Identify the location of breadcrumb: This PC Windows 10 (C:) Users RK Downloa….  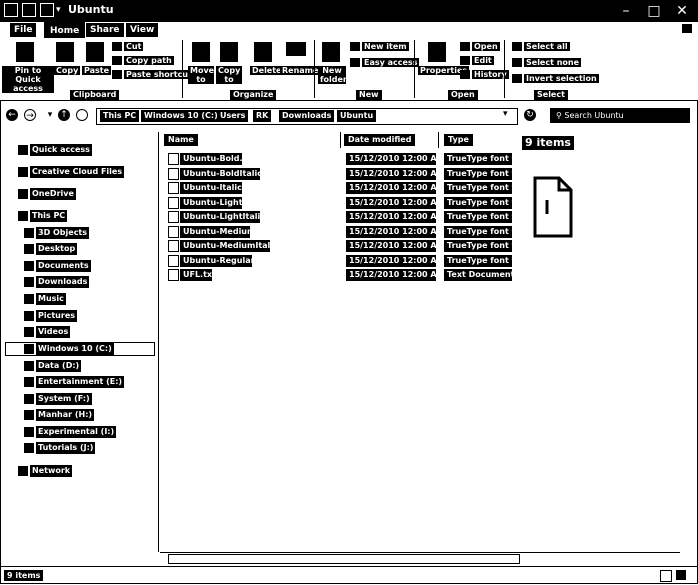
(307, 116).